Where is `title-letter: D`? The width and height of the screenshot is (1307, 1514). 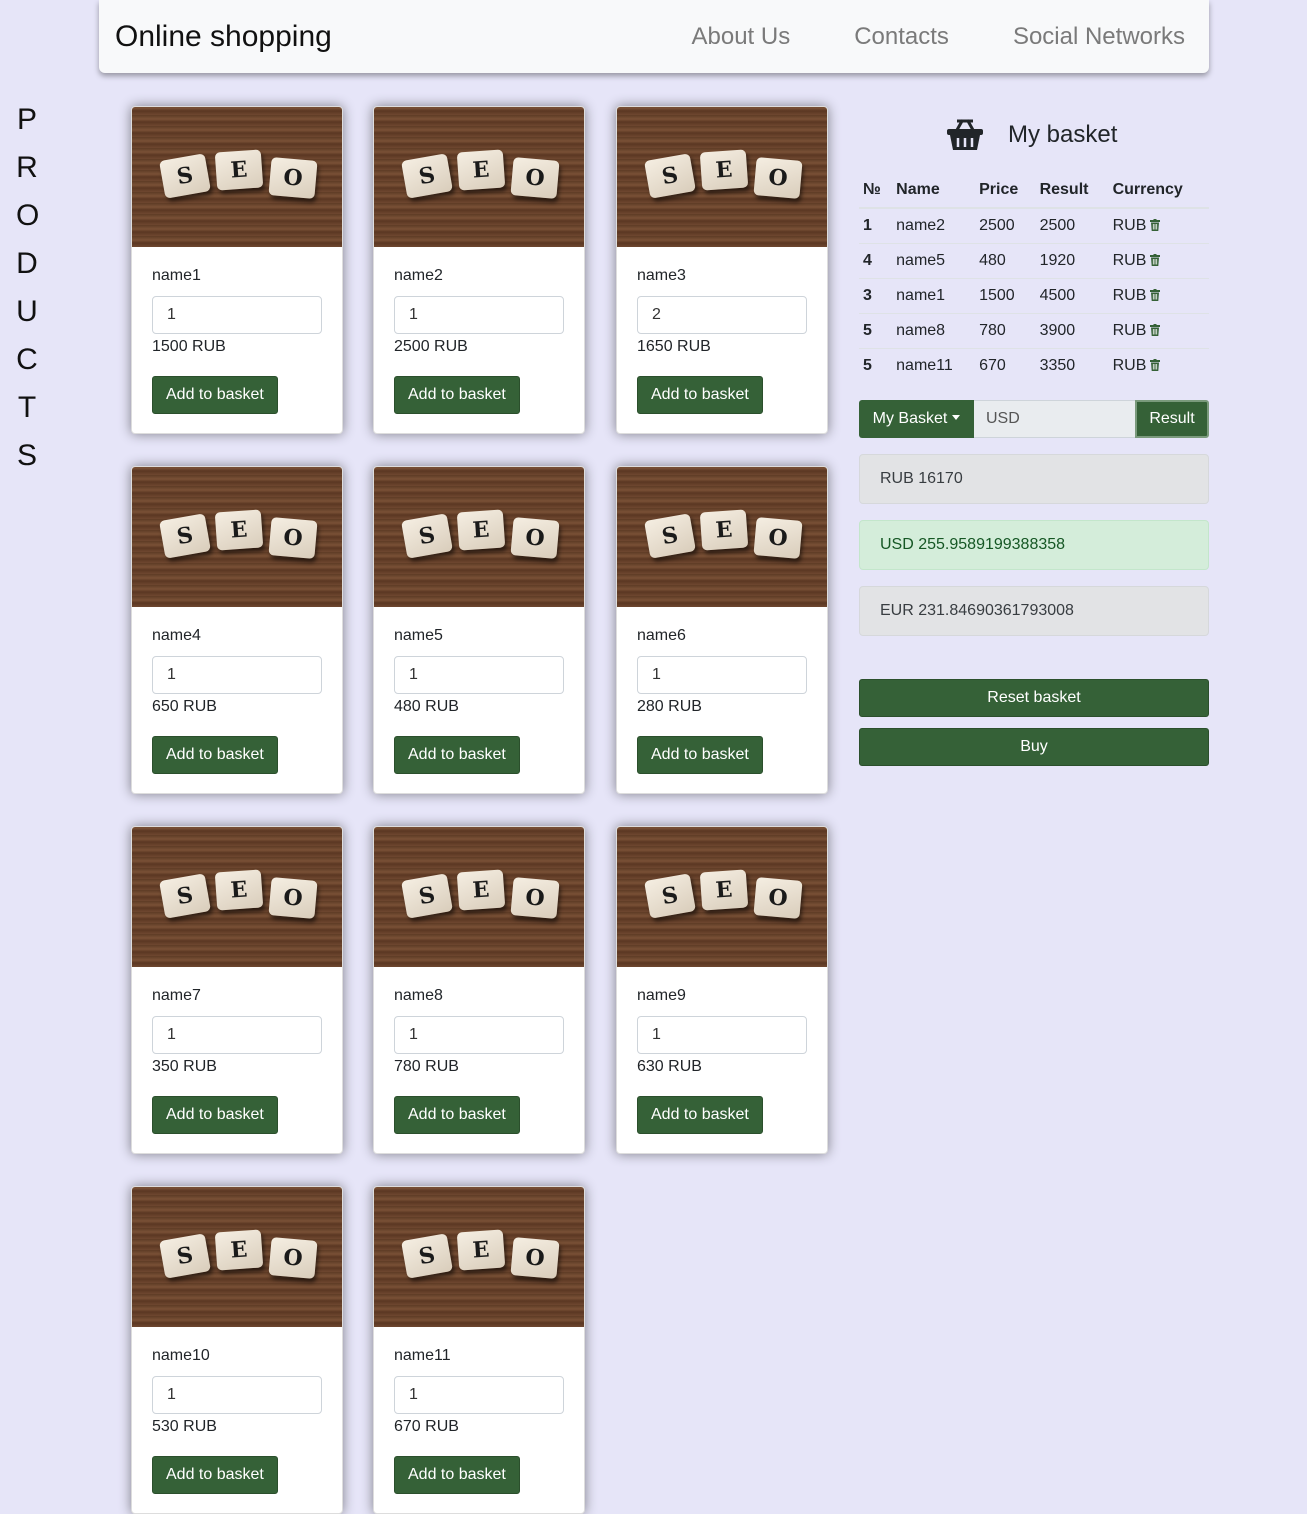 title-letter: D is located at coordinates (27, 263).